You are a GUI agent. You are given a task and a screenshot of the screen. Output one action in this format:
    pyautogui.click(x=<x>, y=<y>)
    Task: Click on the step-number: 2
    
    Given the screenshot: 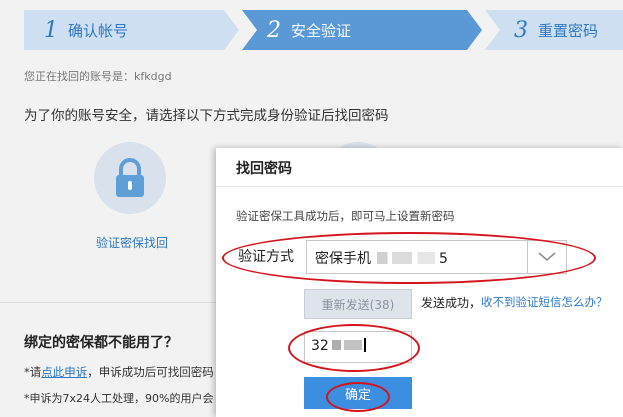 What is the action you would take?
    pyautogui.click(x=274, y=30)
    